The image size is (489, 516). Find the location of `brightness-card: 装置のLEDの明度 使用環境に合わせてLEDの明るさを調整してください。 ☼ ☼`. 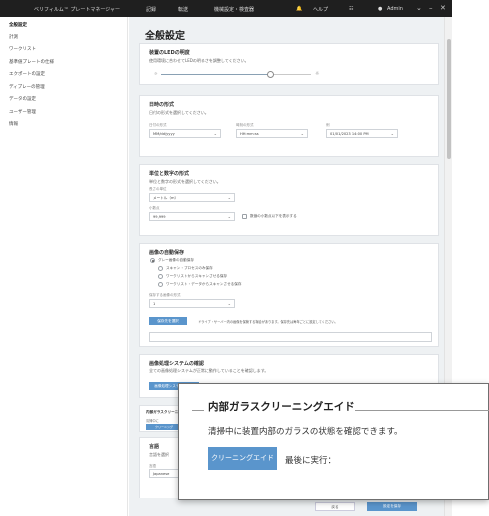

brightness-card: 装置のLEDの明度 使用環境に合わせてLEDの明るさを調整してください。 ☼ ☼ is located at coordinates (289, 64).